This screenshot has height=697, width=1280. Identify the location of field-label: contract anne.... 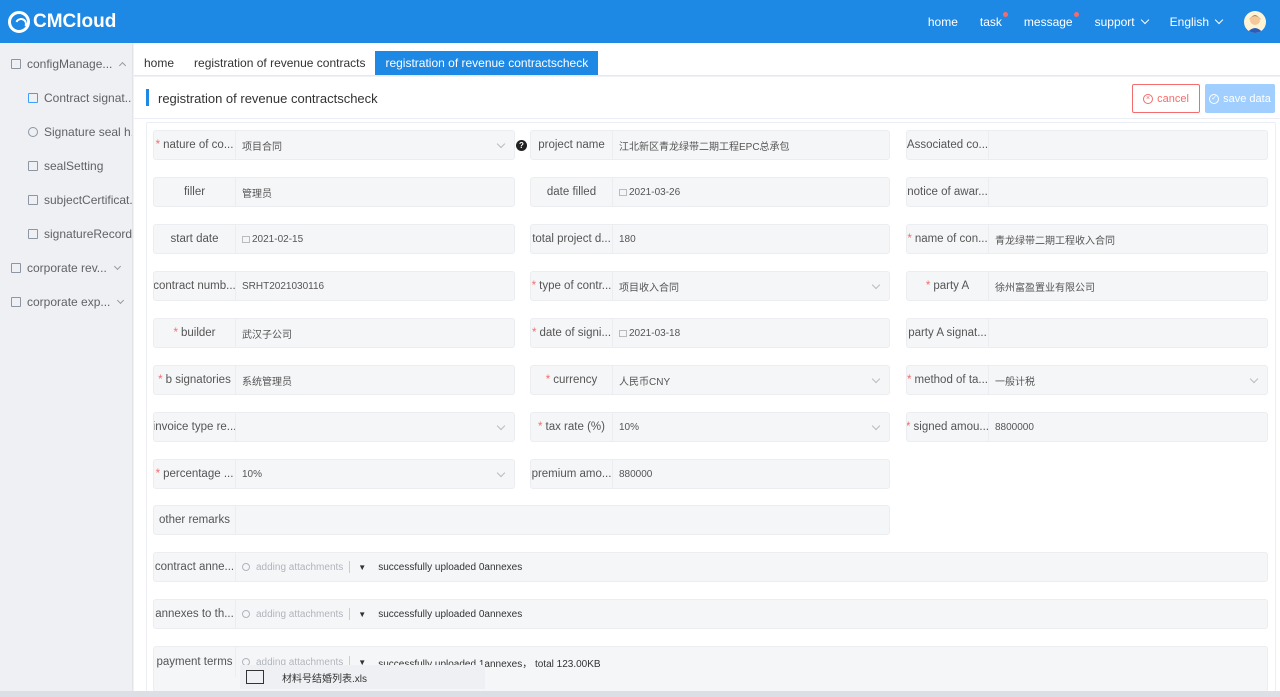
(195, 567).